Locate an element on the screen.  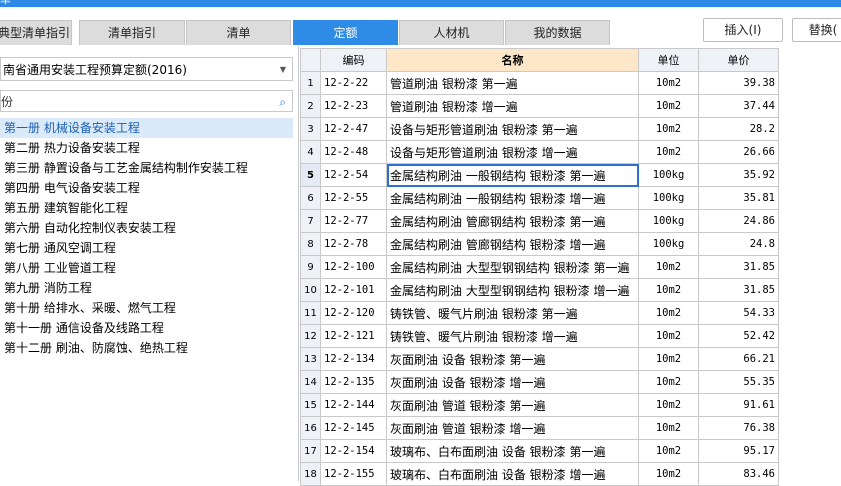
column-header-code: 编码 is located at coordinates (353, 60).